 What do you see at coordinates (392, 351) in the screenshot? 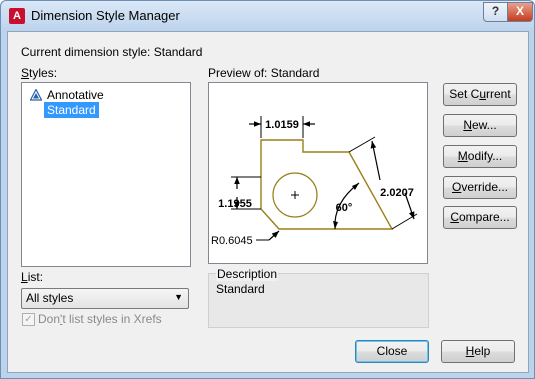
I see `close-button: Close` at bounding box center [392, 351].